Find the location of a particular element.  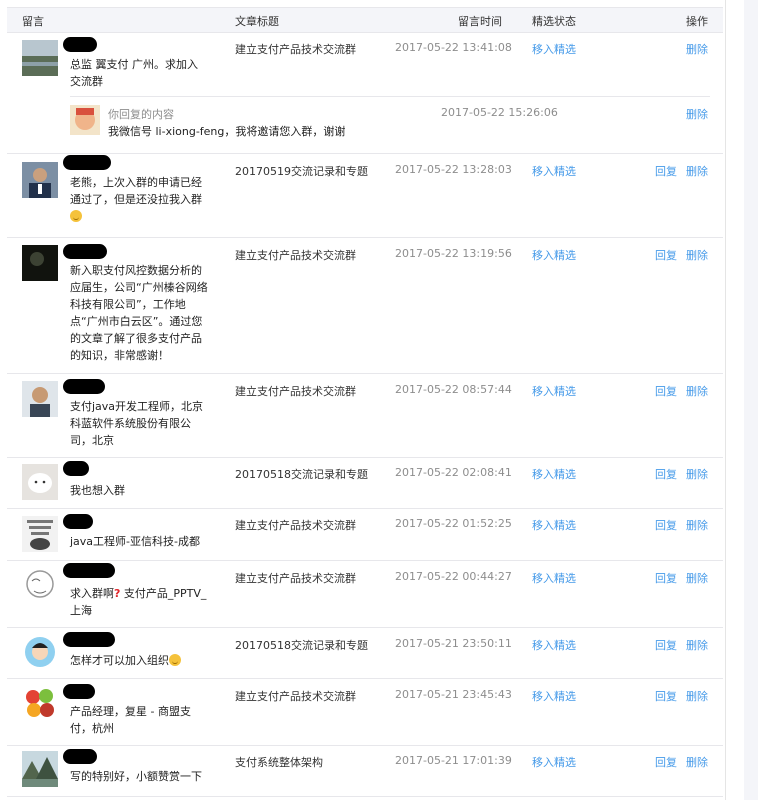

comment-text: 老熊，上次入群的申请已经通过了，但是还没拉我入群 is located at coordinates (140, 199).